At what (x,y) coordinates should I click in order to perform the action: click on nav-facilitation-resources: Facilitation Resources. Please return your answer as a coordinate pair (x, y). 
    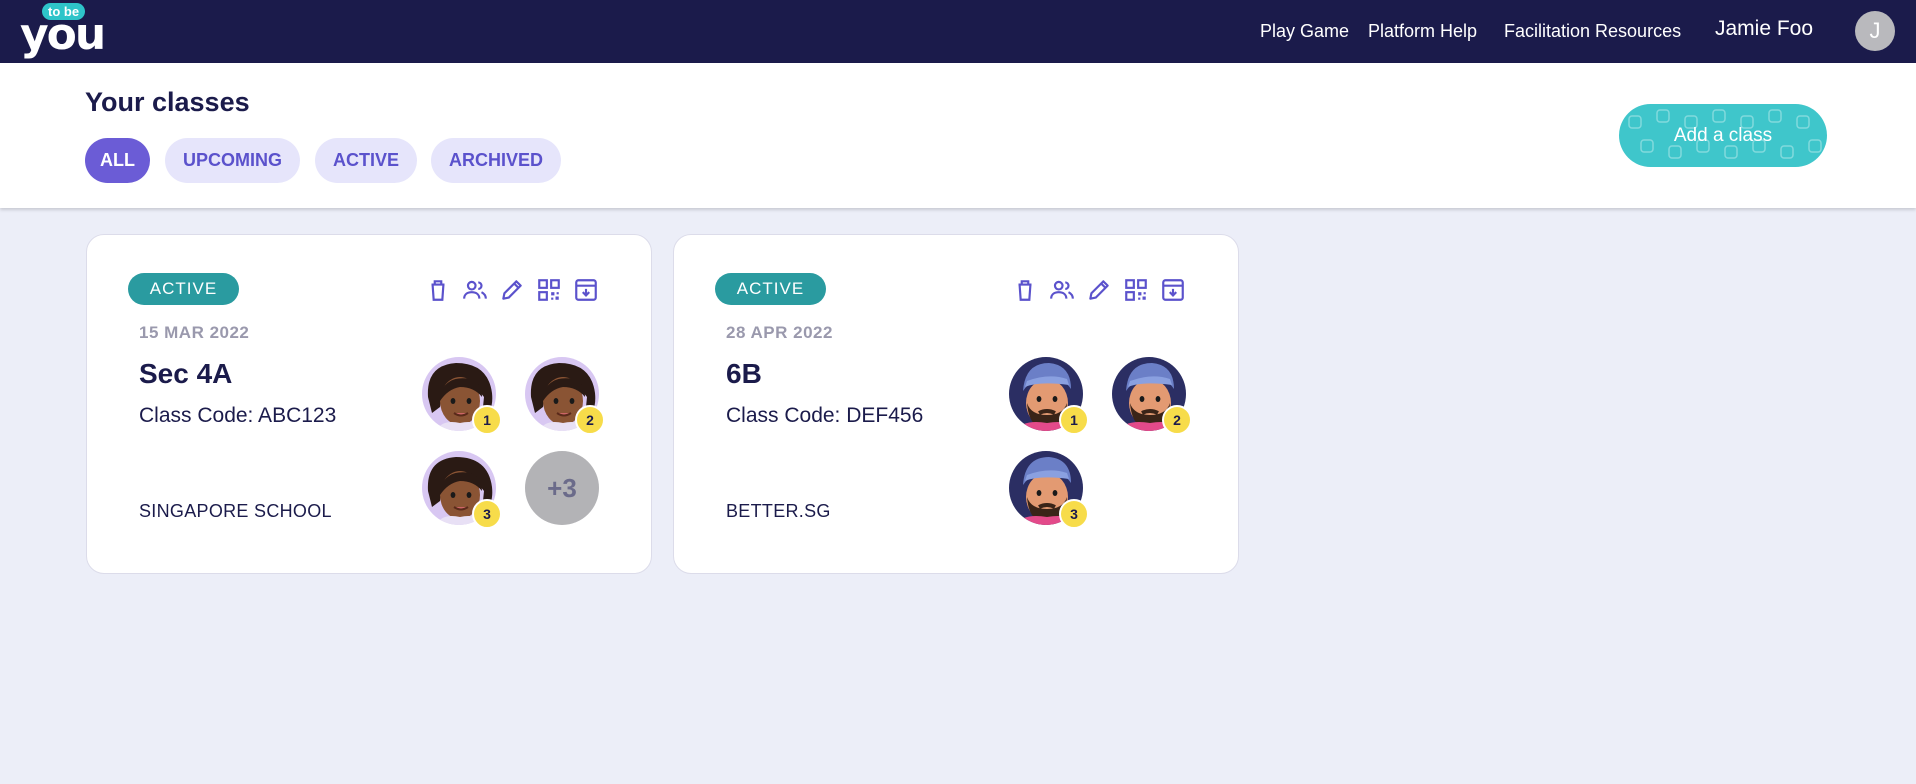
    Looking at the image, I should click on (1592, 31).